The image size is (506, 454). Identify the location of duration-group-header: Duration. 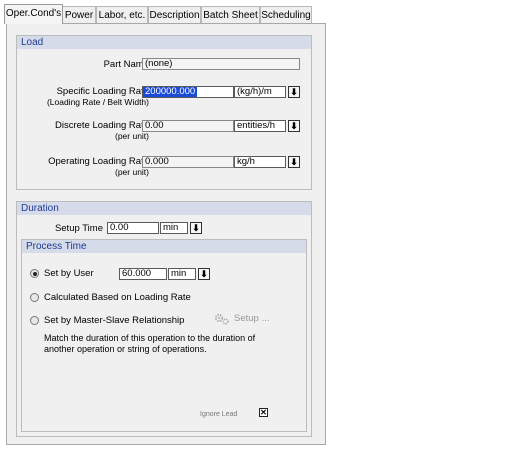
(164, 208).